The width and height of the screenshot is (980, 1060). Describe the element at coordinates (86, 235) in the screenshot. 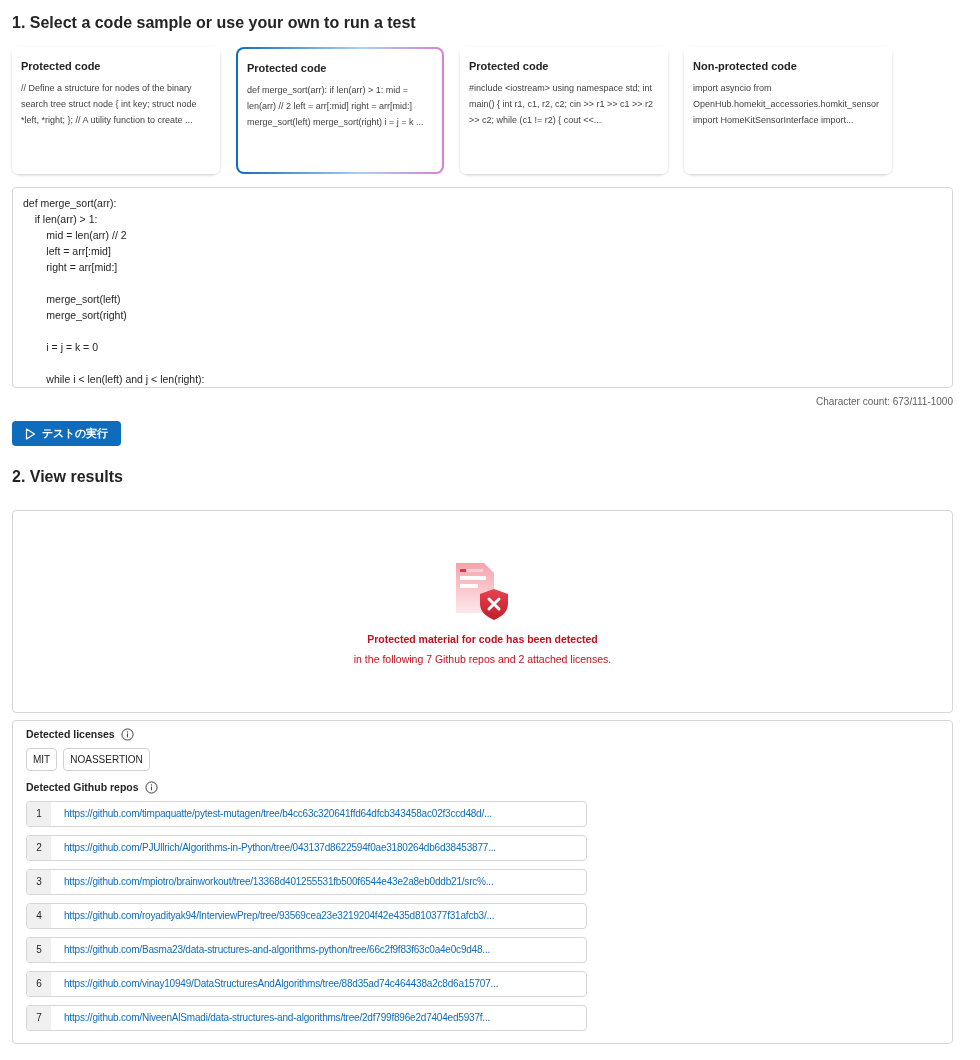

I see `code-line: mid = len(arr) // 2` at that location.